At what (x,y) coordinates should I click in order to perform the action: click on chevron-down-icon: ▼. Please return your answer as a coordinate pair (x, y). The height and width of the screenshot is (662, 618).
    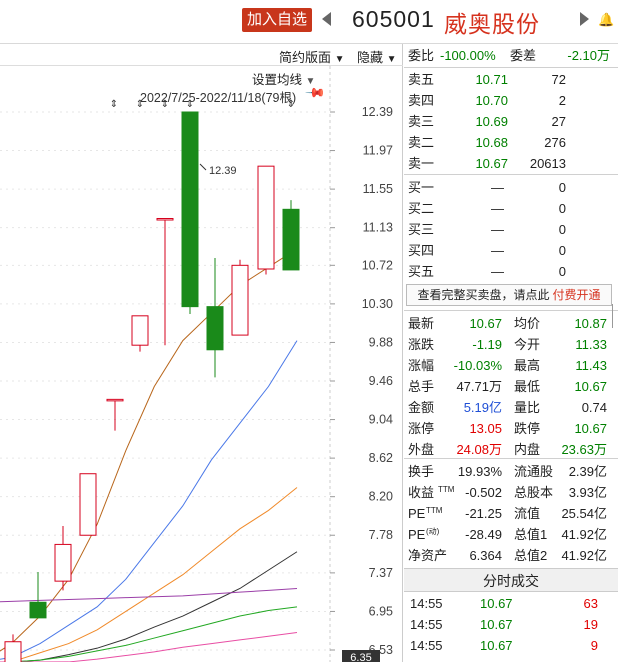
    Looking at the image, I should click on (339, 59).